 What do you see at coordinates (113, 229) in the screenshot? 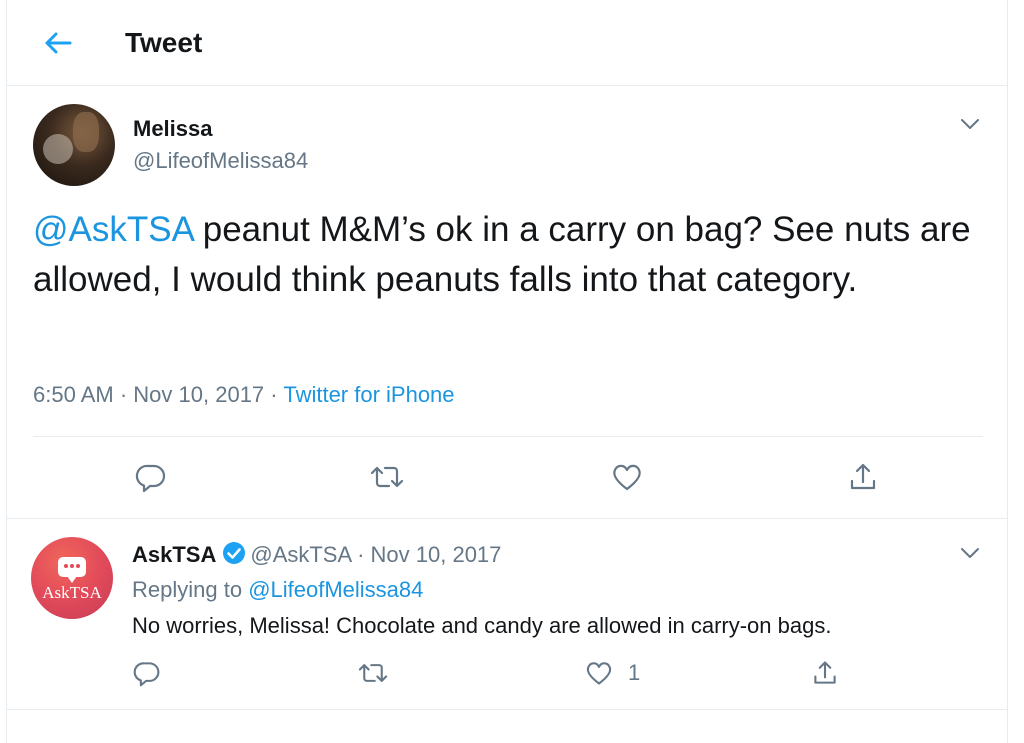
I see `mention-link: @AskTSA` at bounding box center [113, 229].